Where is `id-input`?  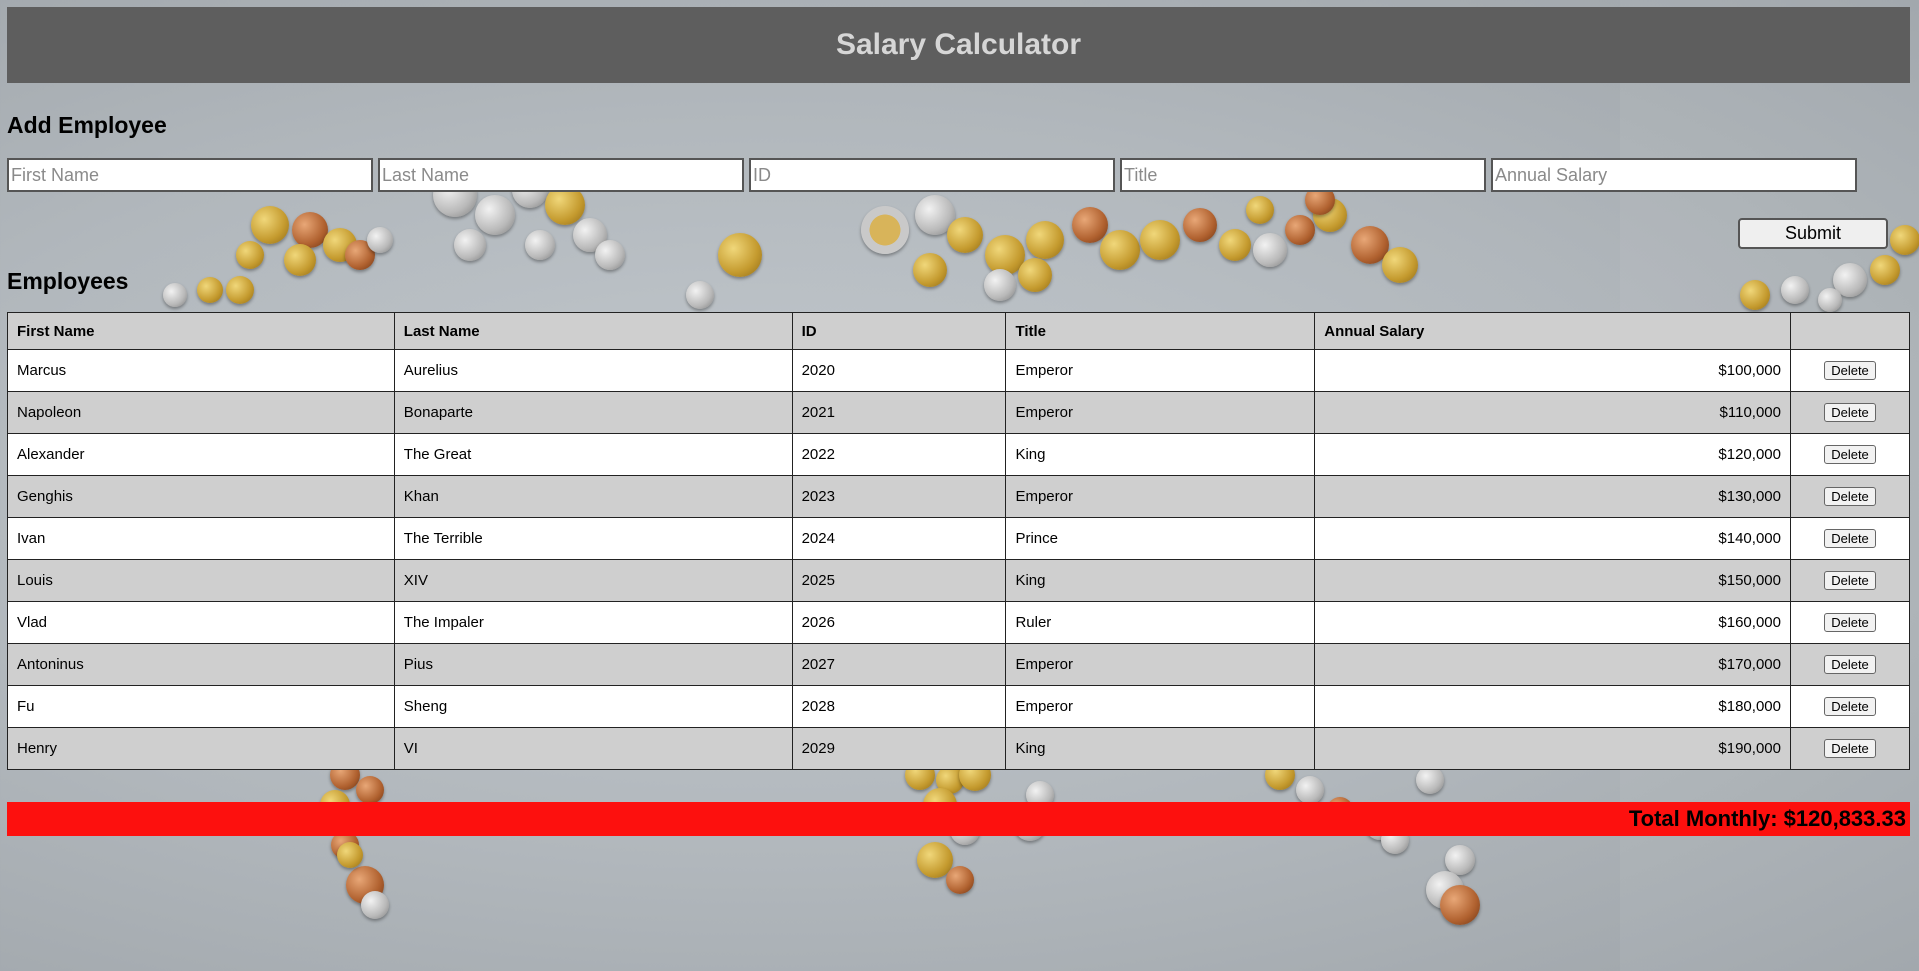 id-input is located at coordinates (932, 175).